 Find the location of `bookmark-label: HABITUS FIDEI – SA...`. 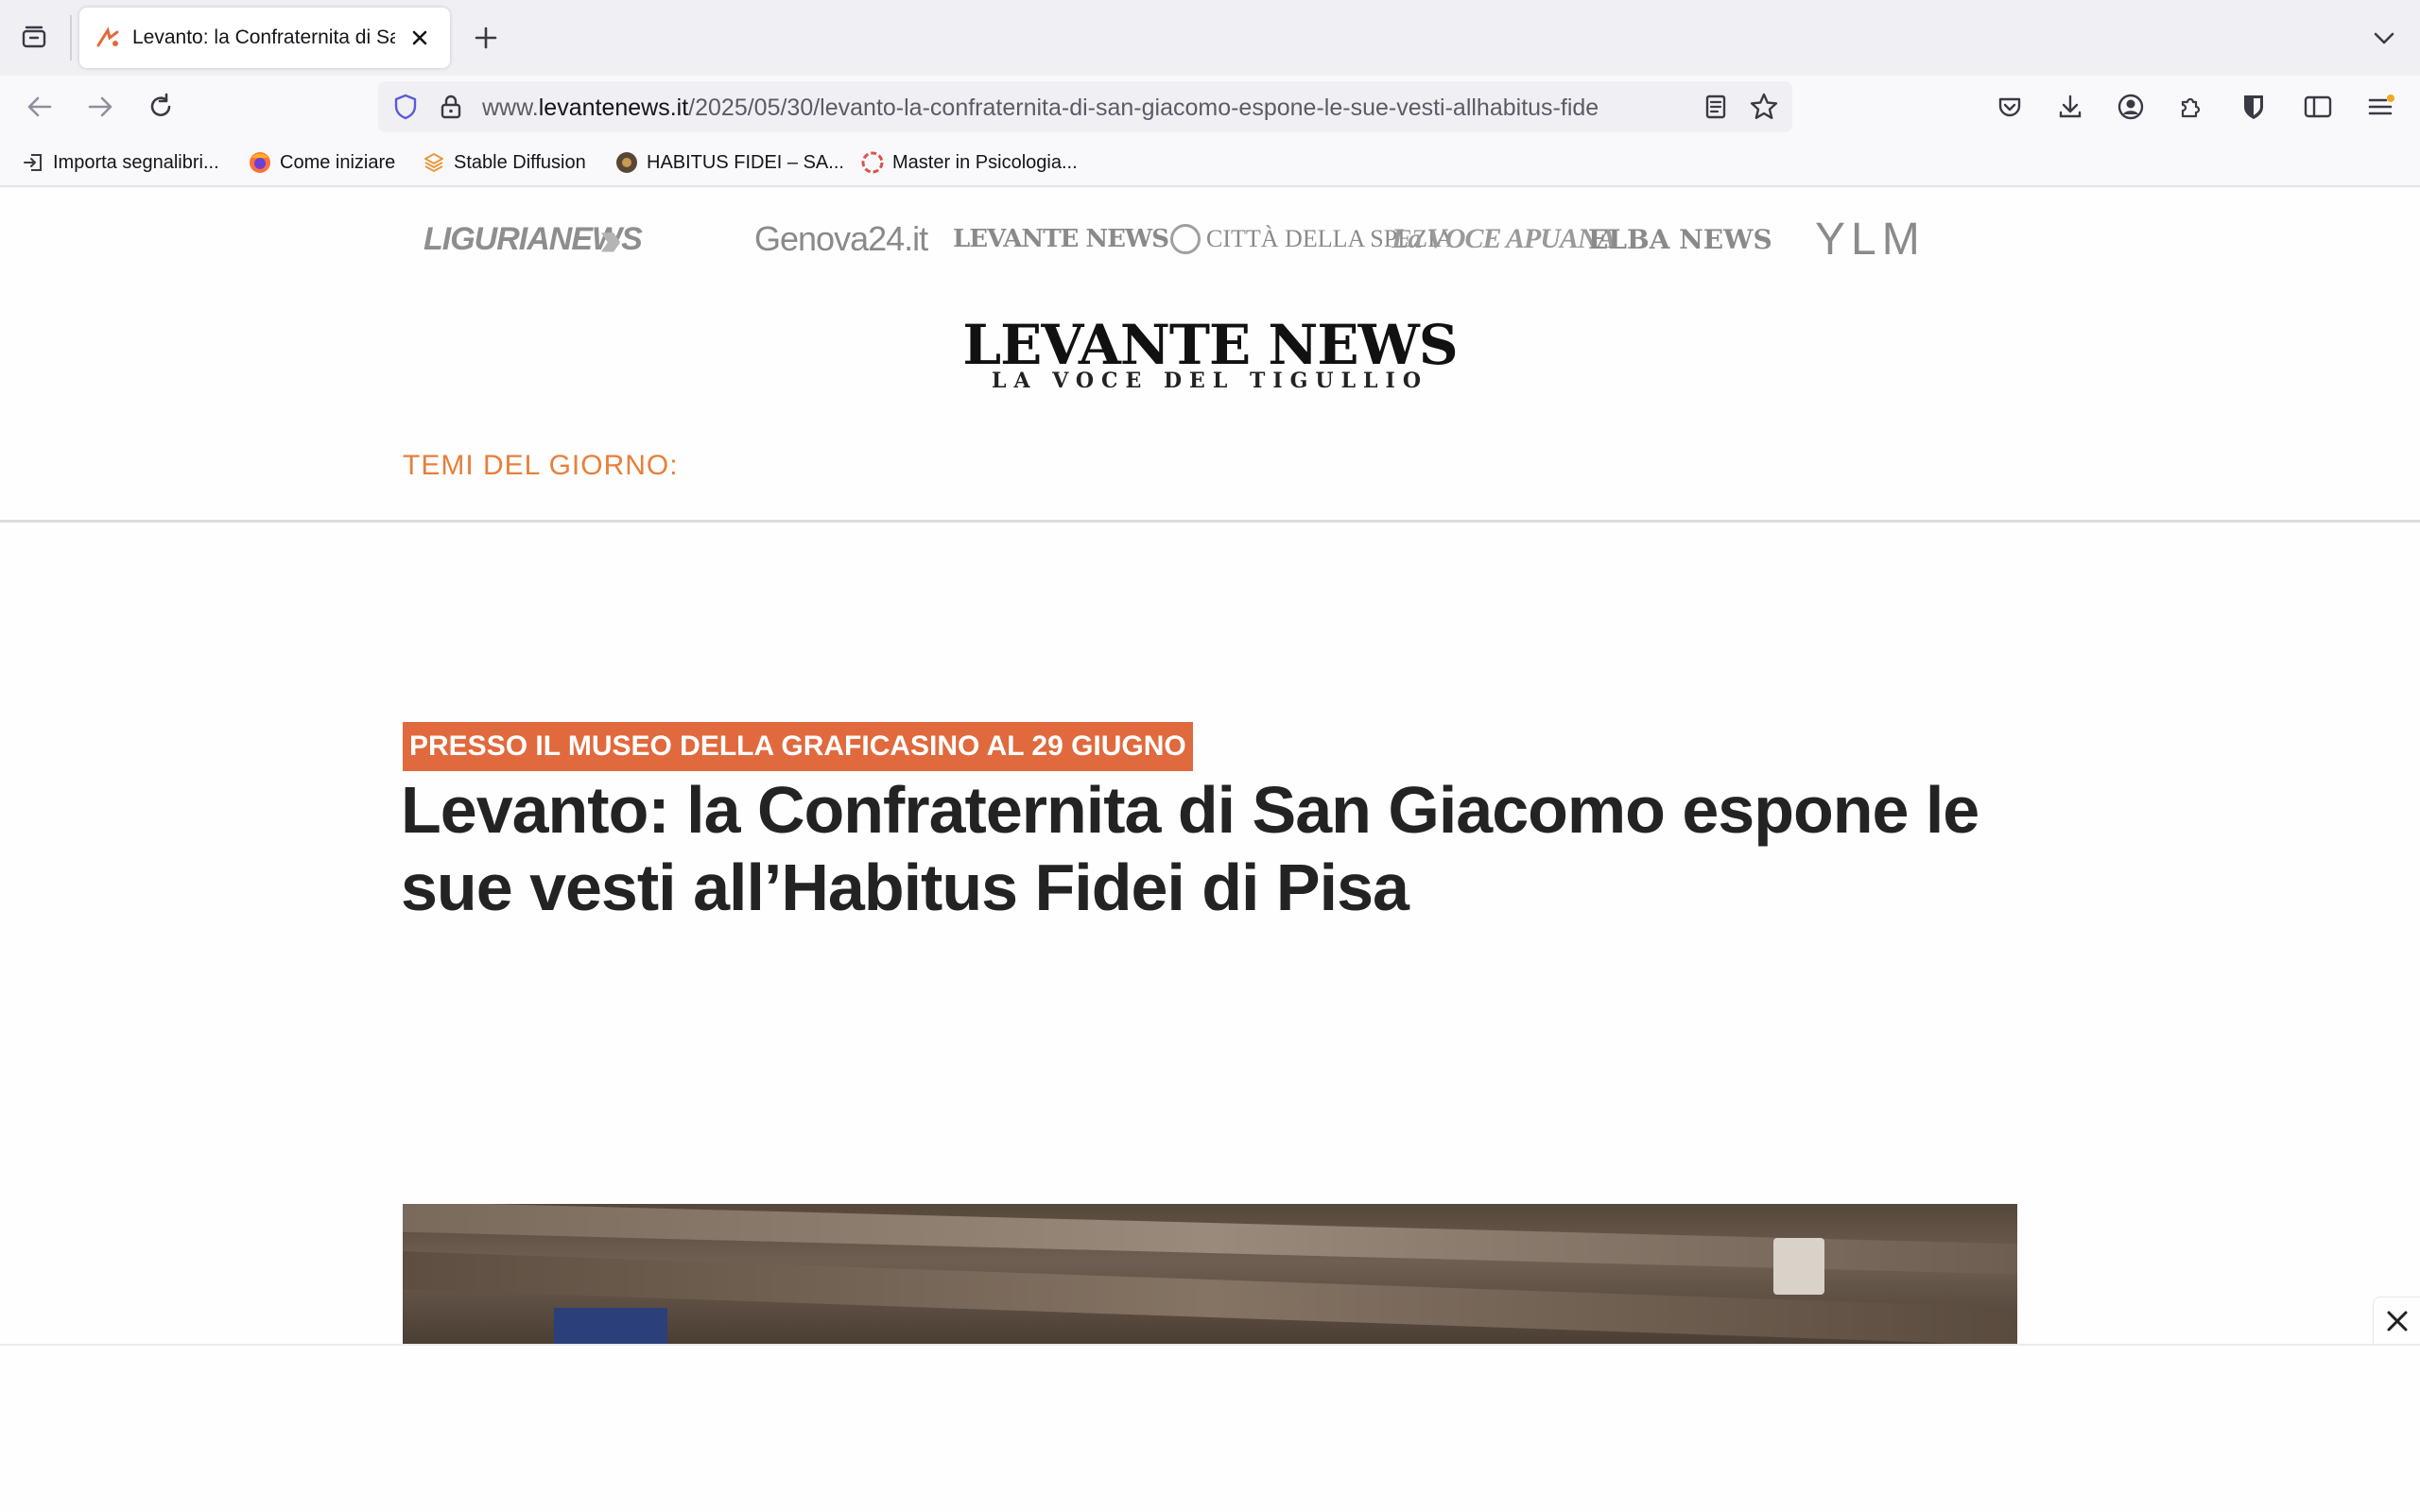

bookmark-label: HABITUS FIDEI – SA... is located at coordinates (745, 162).